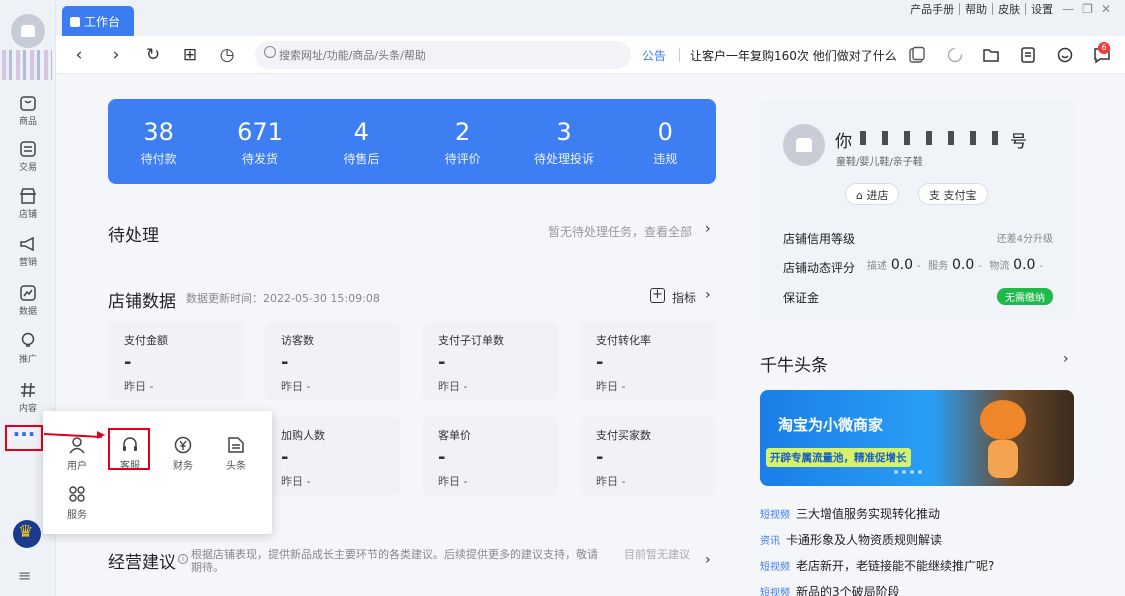 The width and height of the screenshot is (1125, 596). What do you see at coordinates (684, 297) in the screenshot?
I see `indicator-link: 指标` at bounding box center [684, 297].